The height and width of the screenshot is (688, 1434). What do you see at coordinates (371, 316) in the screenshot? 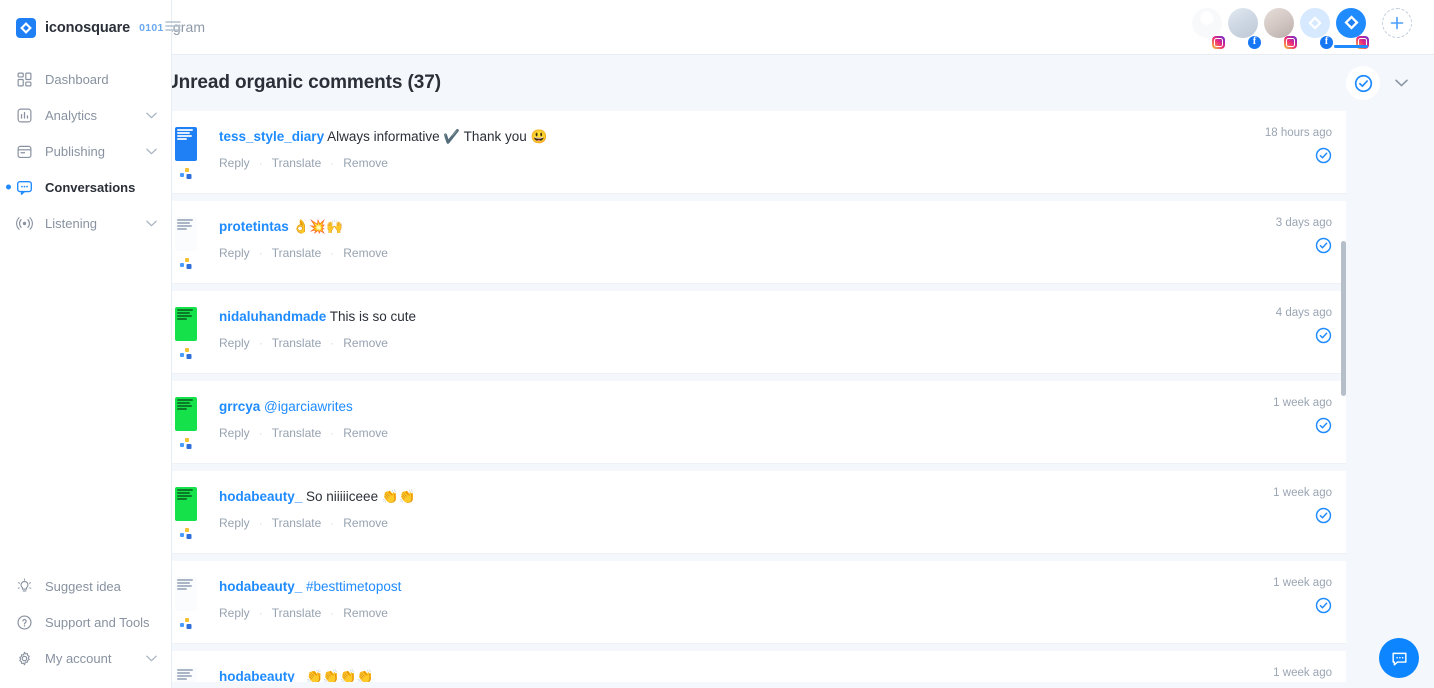
I see `comment-text: This is so cute` at bounding box center [371, 316].